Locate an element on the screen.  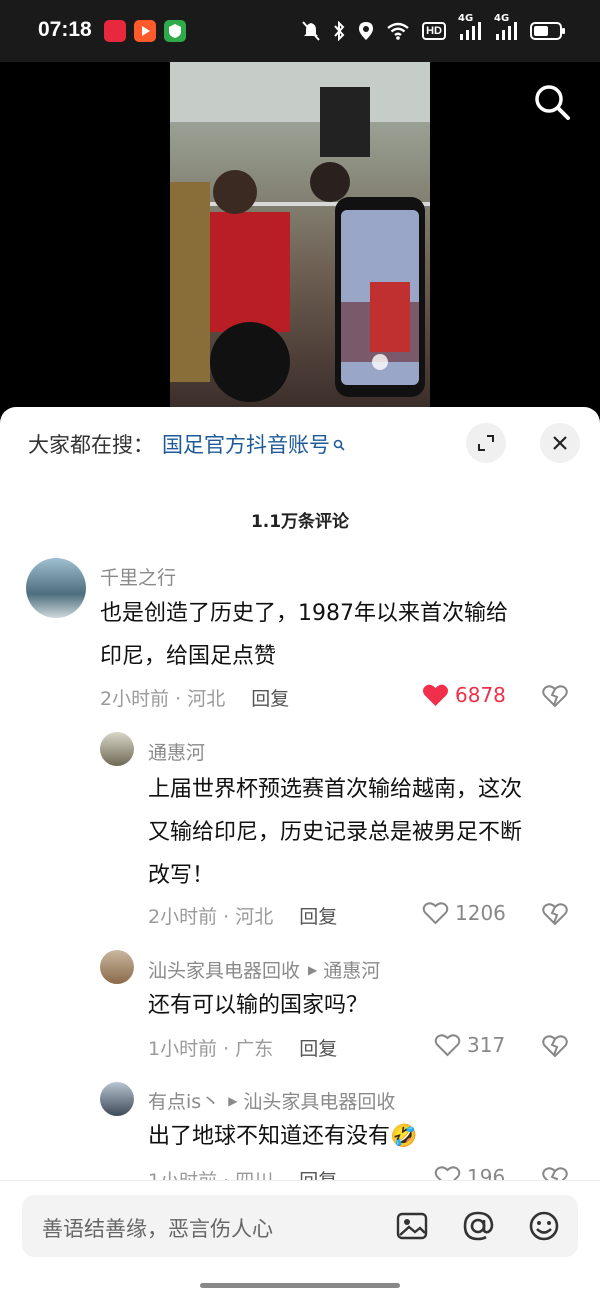
comment-username-row: 汕头家具电器回收 ▶ 通惠河 is located at coordinates (264, 969).